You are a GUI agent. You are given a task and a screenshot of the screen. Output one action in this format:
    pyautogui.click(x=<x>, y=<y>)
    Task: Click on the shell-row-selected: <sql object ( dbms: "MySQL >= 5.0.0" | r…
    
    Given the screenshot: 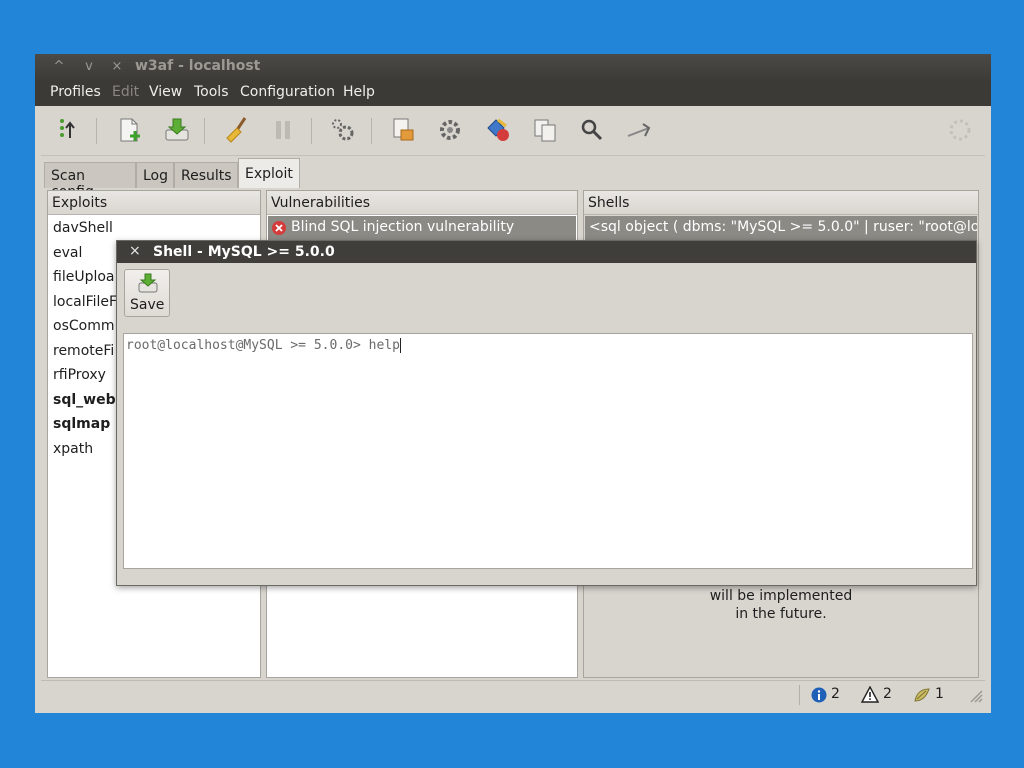 What is the action you would take?
    pyautogui.click(x=781, y=228)
    